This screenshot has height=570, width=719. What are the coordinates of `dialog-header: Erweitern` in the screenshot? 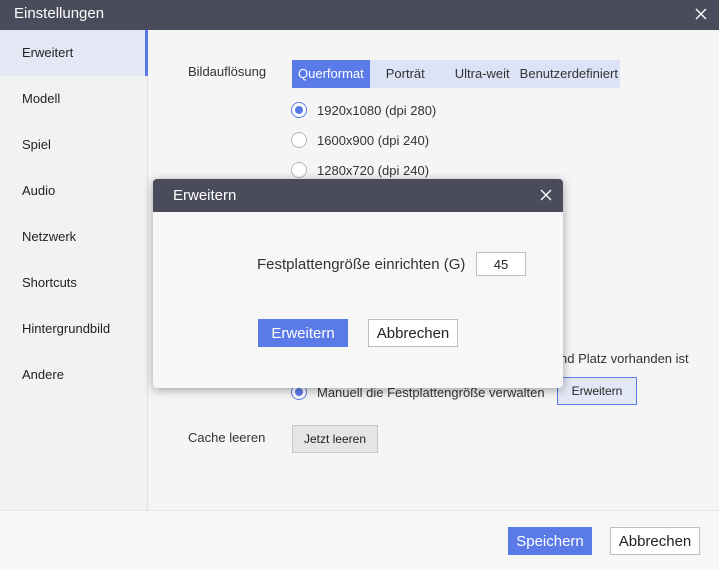 It's located at (358, 195).